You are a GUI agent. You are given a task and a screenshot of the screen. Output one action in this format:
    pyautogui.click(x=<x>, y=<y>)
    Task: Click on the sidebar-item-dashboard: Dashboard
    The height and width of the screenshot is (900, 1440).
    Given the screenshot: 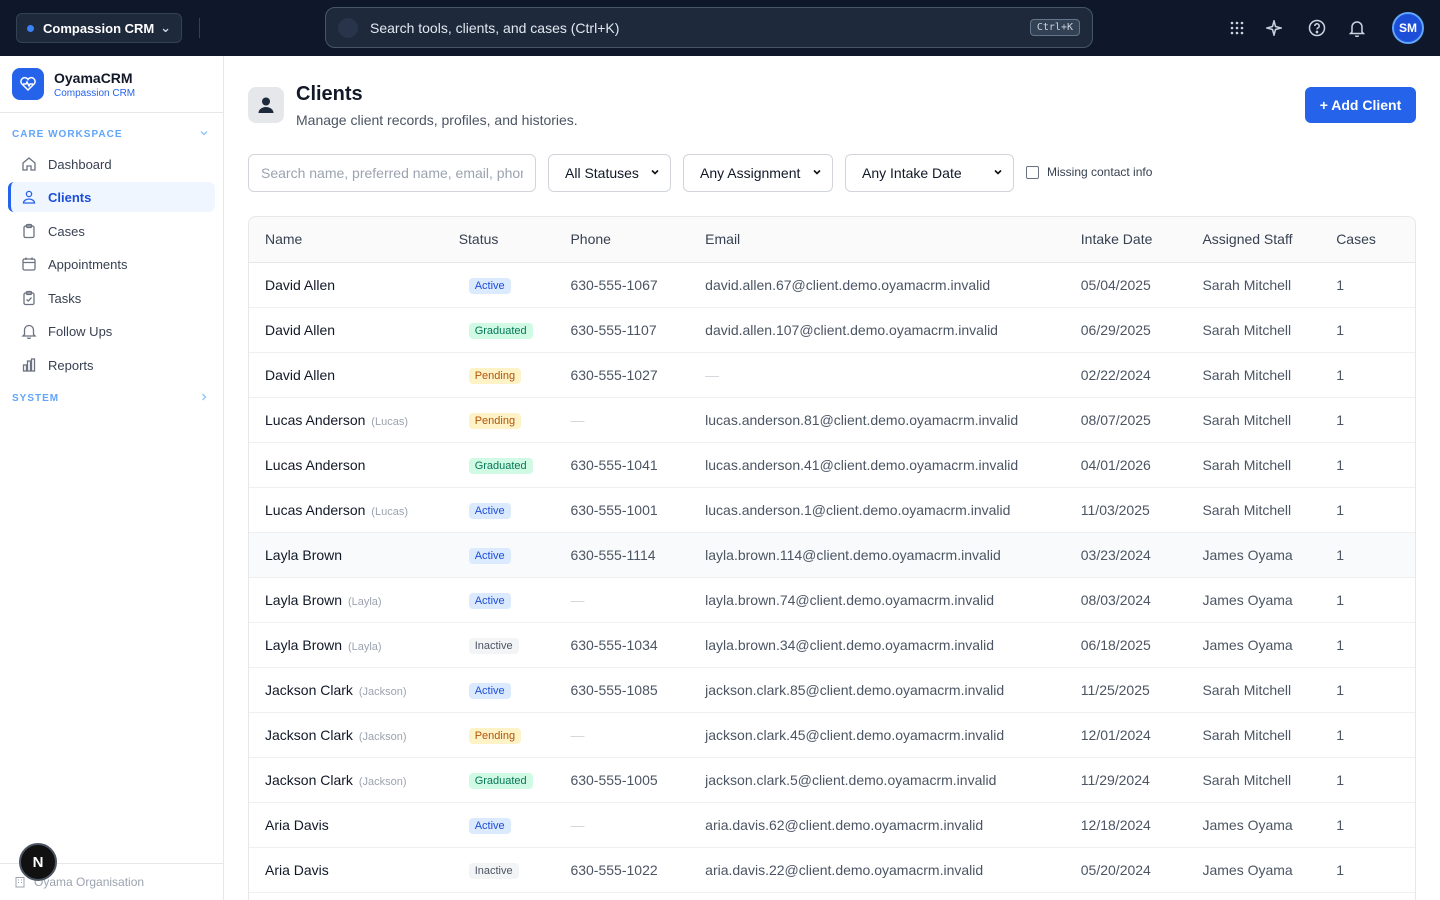 What is the action you would take?
    pyautogui.click(x=111, y=164)
    